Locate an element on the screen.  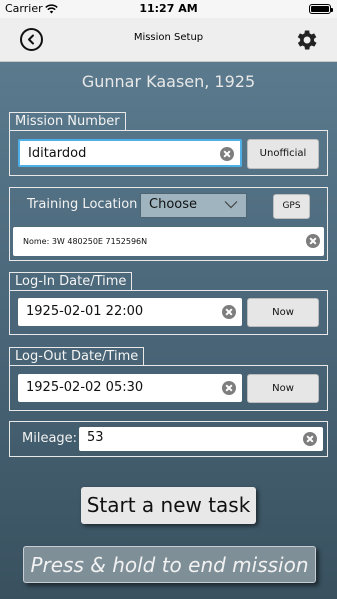
mileage-label: Mileage: is located at coordinates (50, 438).